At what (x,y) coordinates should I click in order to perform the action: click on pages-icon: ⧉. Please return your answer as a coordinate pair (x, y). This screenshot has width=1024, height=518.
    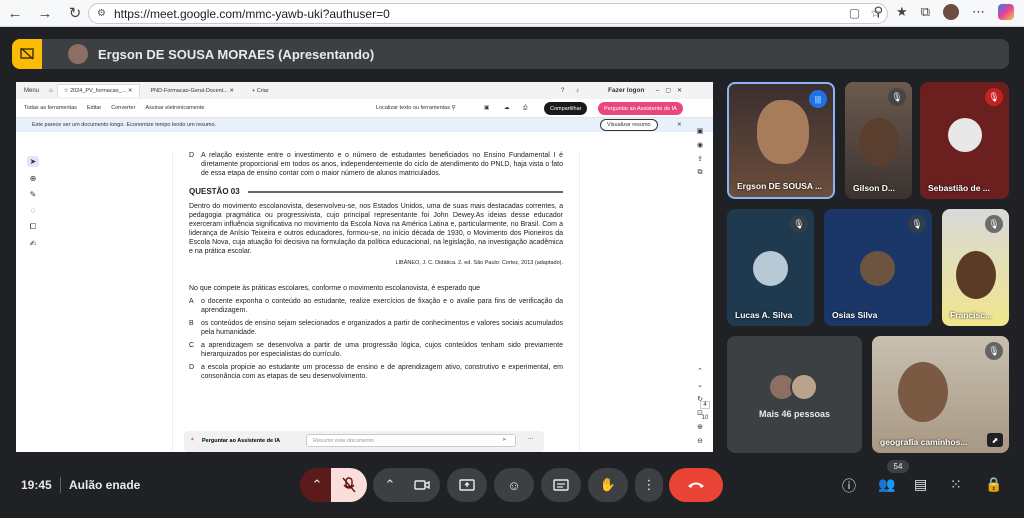
    Looking at the image, I should click on (700, 173).